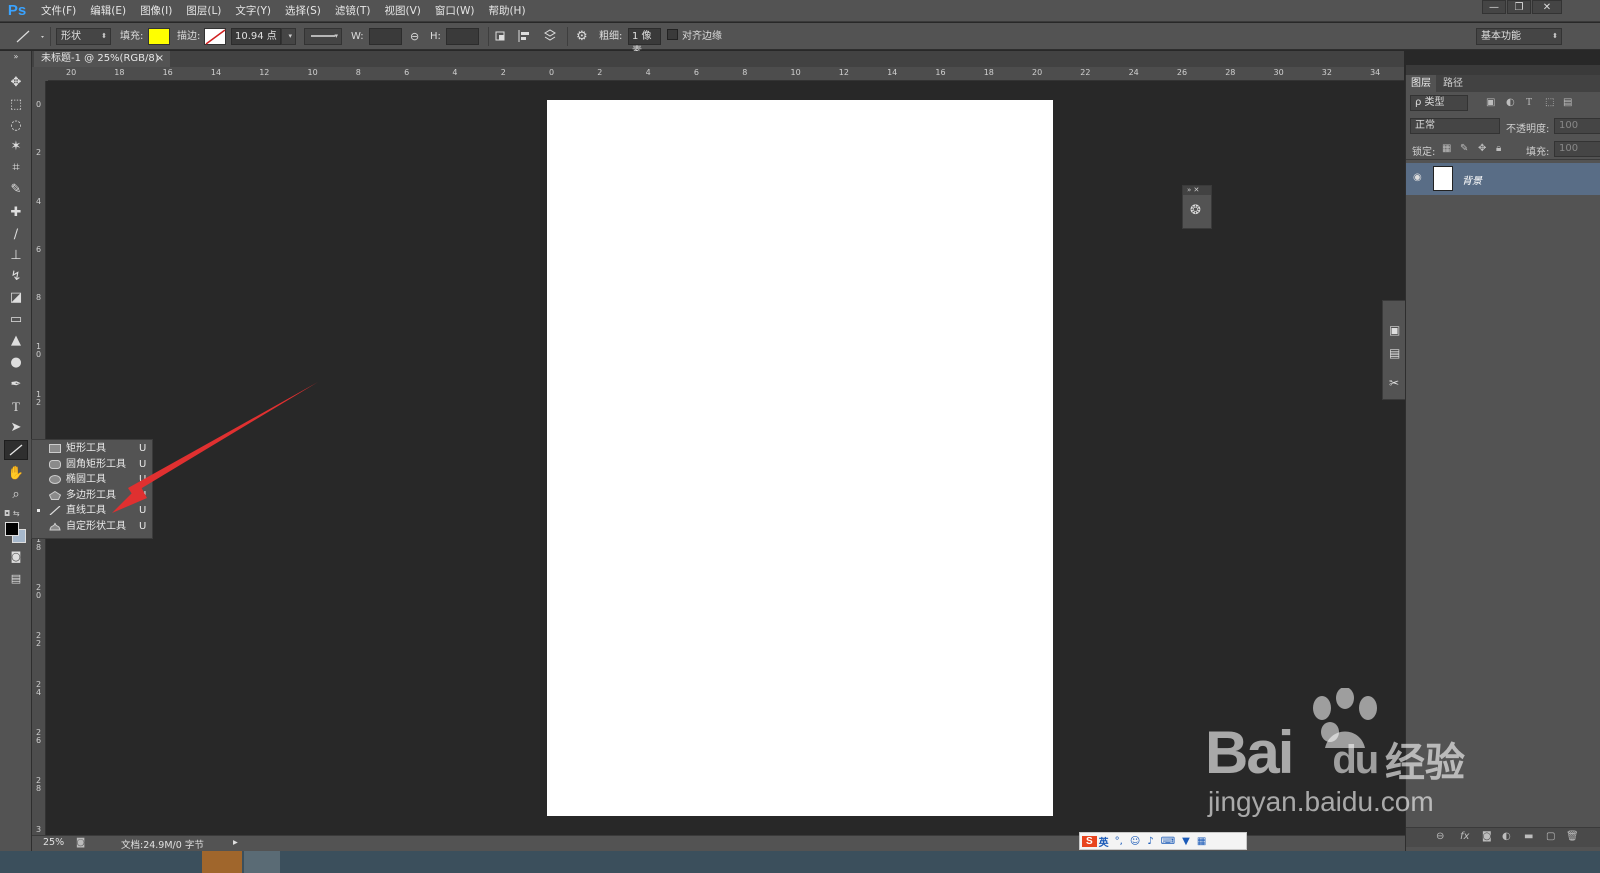  I want to click on history-panel-icon: ▣, so click(1394, 330).